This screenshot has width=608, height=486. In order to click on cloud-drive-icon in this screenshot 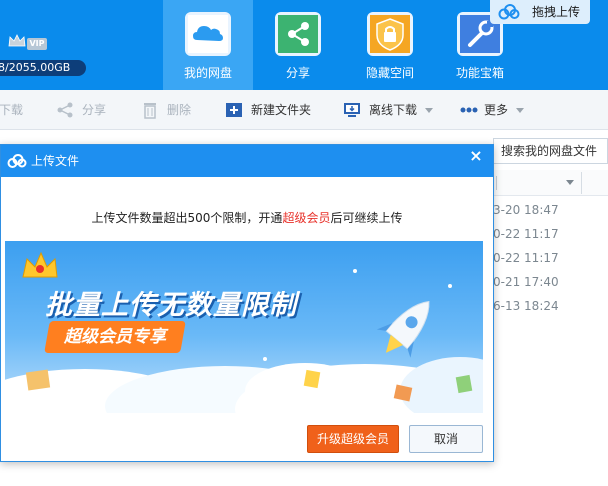, I will do `click(208, 34)`.